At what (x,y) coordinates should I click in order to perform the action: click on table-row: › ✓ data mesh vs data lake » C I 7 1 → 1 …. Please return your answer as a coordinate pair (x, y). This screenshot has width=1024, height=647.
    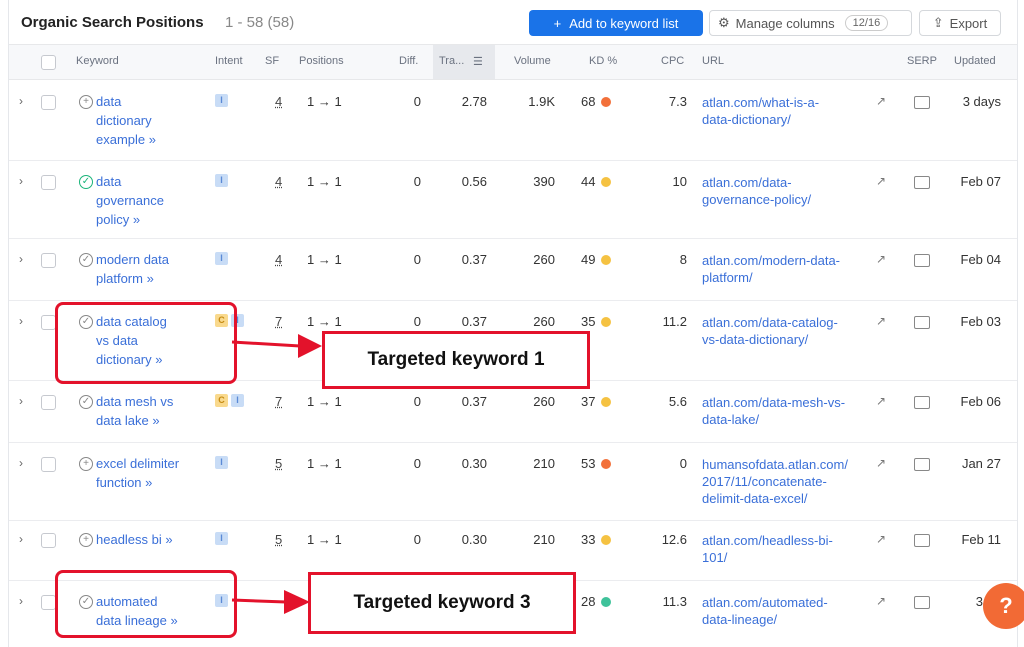
    Looking at the image, I should click on (513, 411).